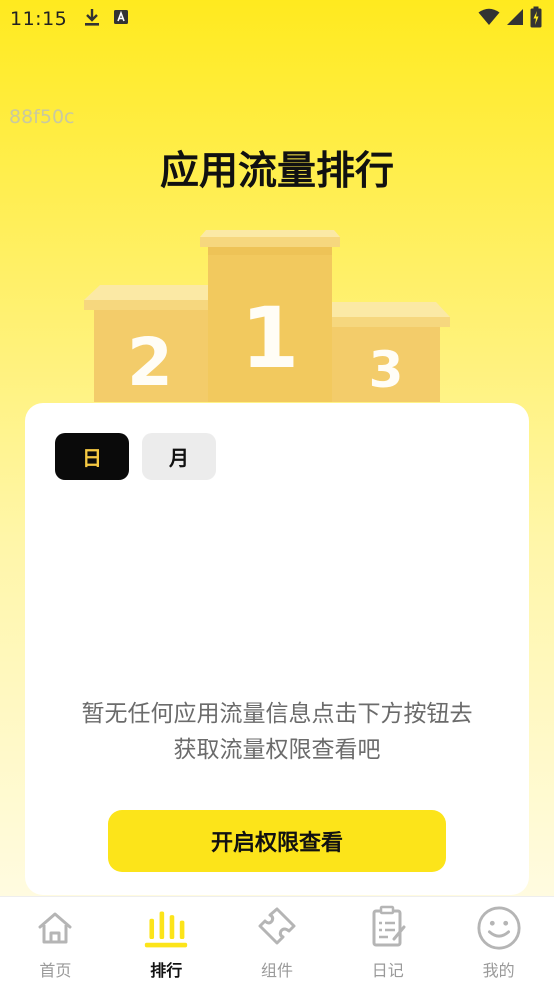 The height and width of the screenshot is (984, 554). What do you see at coordinates (166, 928) in the screenshot?
I see `rank-bars-icon` at bounding box center [166, 928].